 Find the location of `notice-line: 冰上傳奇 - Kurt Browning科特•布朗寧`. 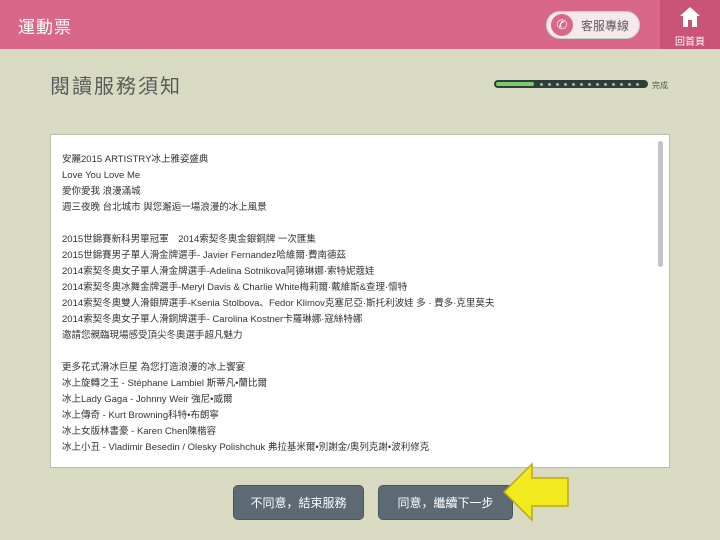

notice-line: 冰上傳奇 - Kurt Browning科特•布朗寧 is located at coordinates (140, 415).